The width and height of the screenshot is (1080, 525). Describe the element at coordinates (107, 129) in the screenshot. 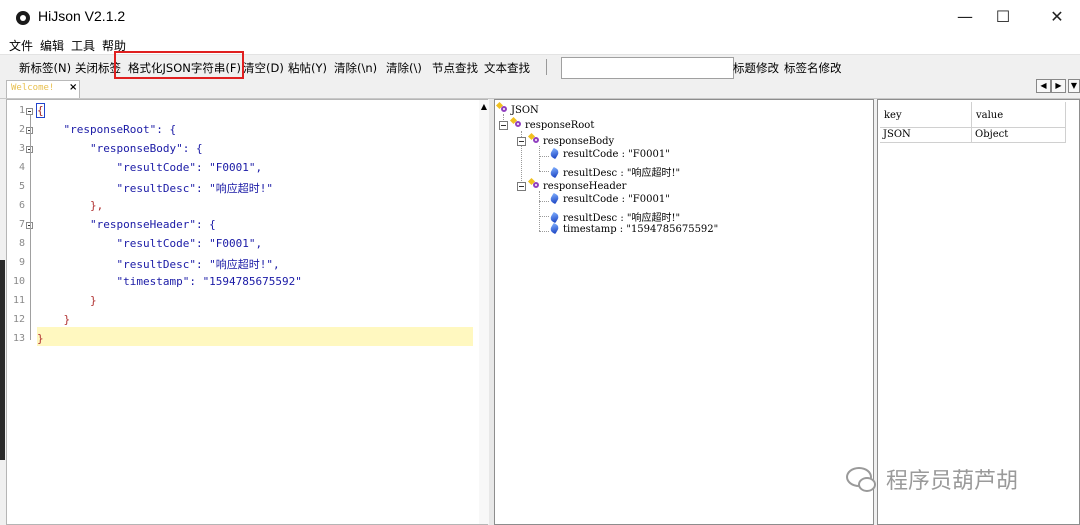

I see `code-line: "responseRoot": {` at that location.